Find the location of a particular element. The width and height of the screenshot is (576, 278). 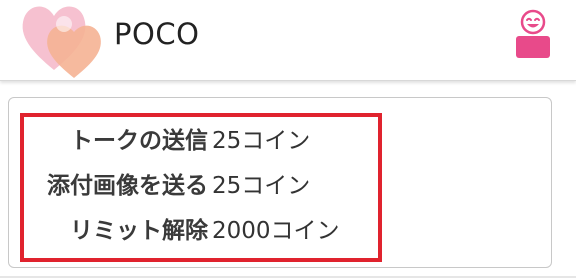

hearts-logo-icon is located at coordinates (61, 42).